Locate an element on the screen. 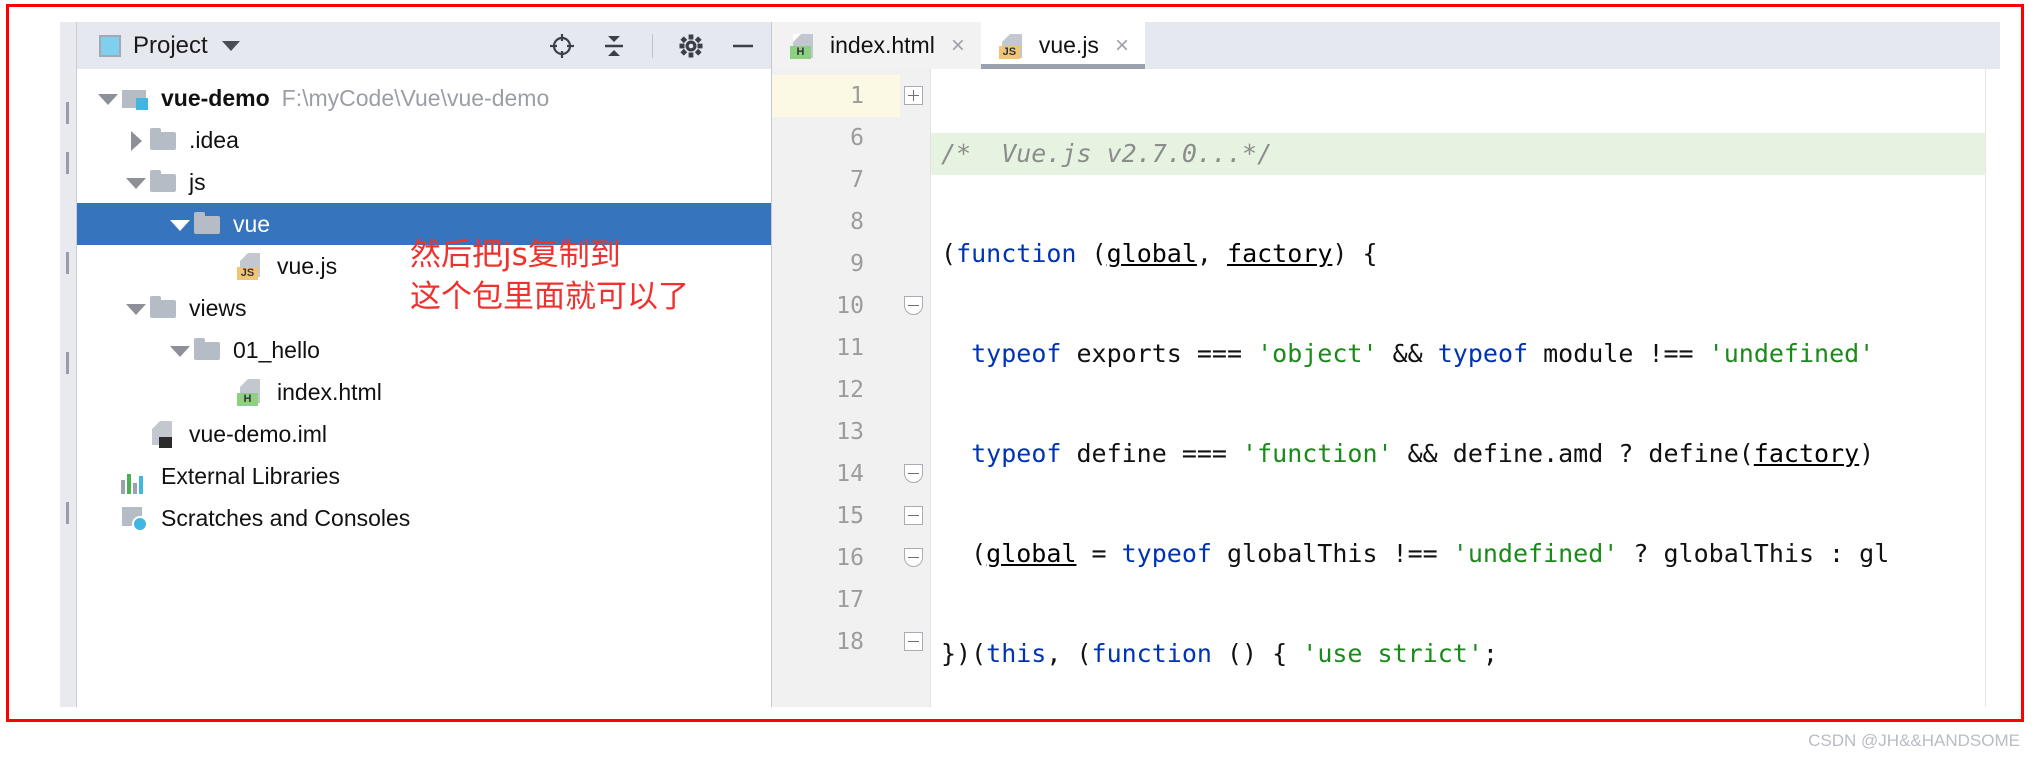  tree-item-label: vue-demo is located at coordinates (215, 97).